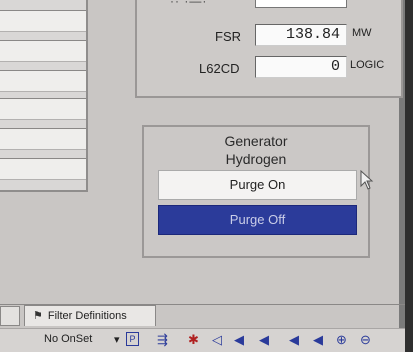 This screenshot has height=352, width=413. Describe the element at coordinates (239, 339) in the screenshot. I see `marker-left-icon: ◀` at that location.